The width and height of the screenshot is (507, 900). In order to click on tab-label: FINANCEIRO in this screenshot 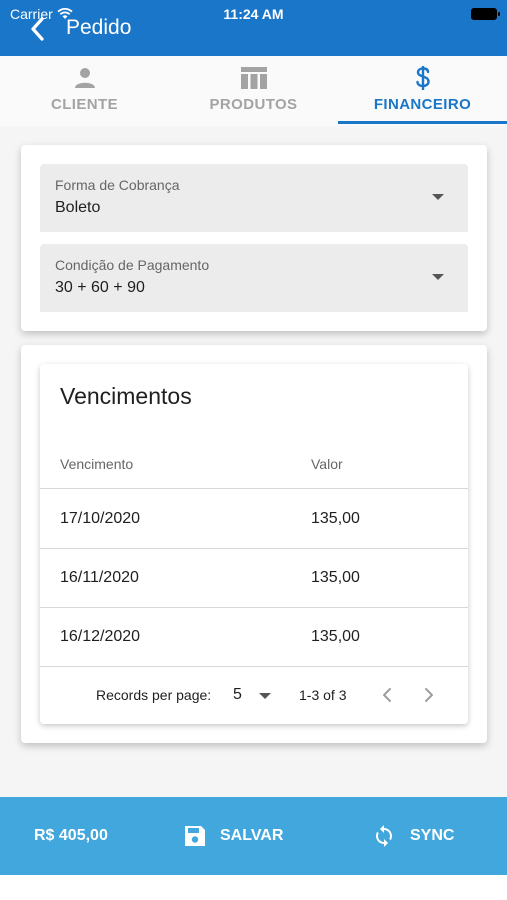, I will do `click(422, 104)`.